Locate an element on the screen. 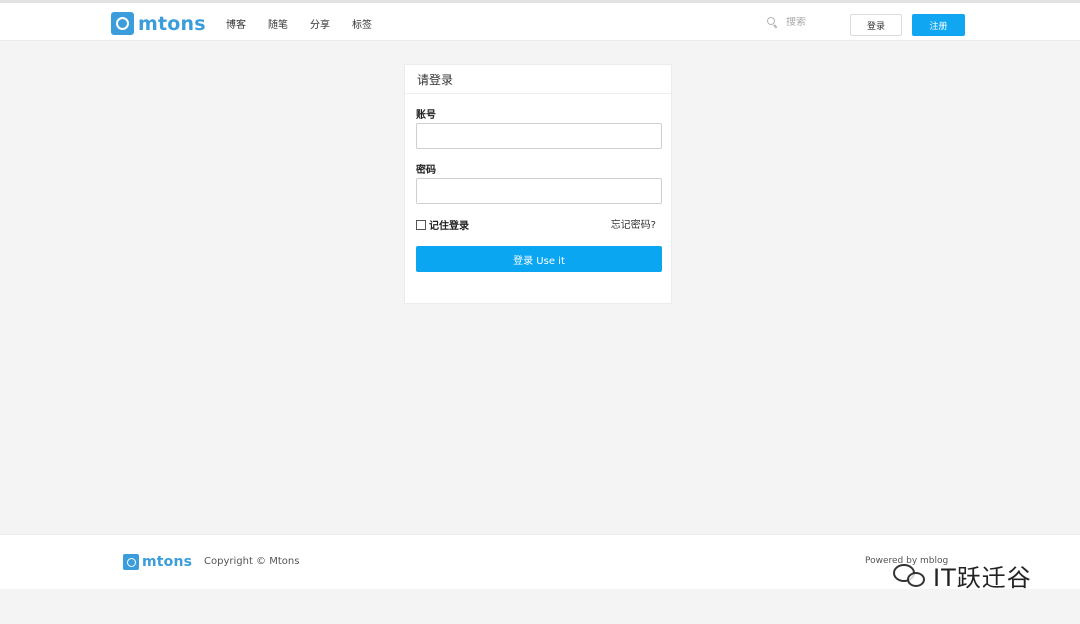 This screenshot has height=624, width=1080. logo-text: mtons is located at coordinates (172, 23).